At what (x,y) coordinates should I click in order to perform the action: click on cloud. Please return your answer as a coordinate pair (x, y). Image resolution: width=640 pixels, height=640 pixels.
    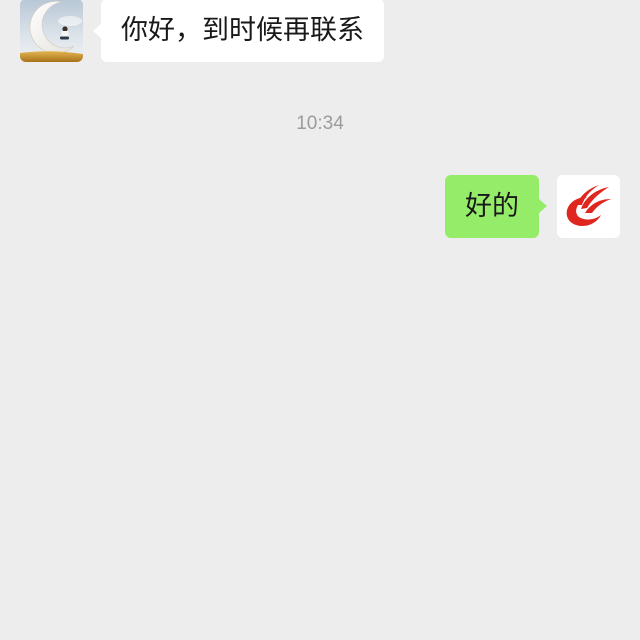
    Looking at the image, I should click on (70, 21).